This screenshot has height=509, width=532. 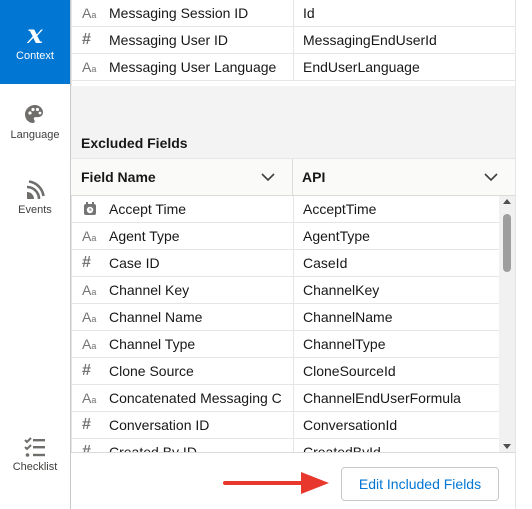 What do you see at coordinates (286, 209) in the screenshot?
I see `table-row: Accept Time AcceptTime` at bounding box center [286, 209].